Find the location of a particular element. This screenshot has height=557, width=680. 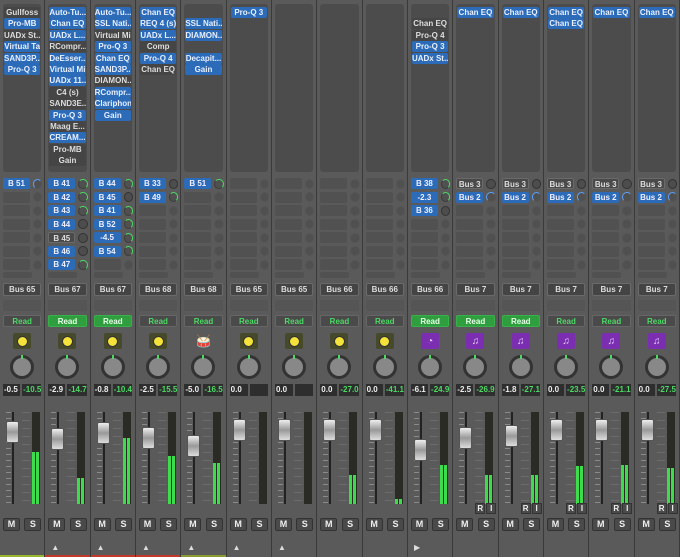

peak-value: -10.5 is located at coordinates (32, 390).